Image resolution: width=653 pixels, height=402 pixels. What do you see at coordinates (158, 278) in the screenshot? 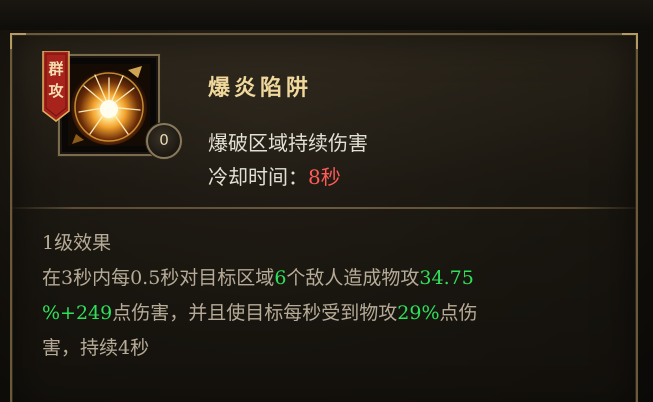
I see `effect-text: 在3秒内每0.5秒对目标区域` at bounding box center [158, 278].